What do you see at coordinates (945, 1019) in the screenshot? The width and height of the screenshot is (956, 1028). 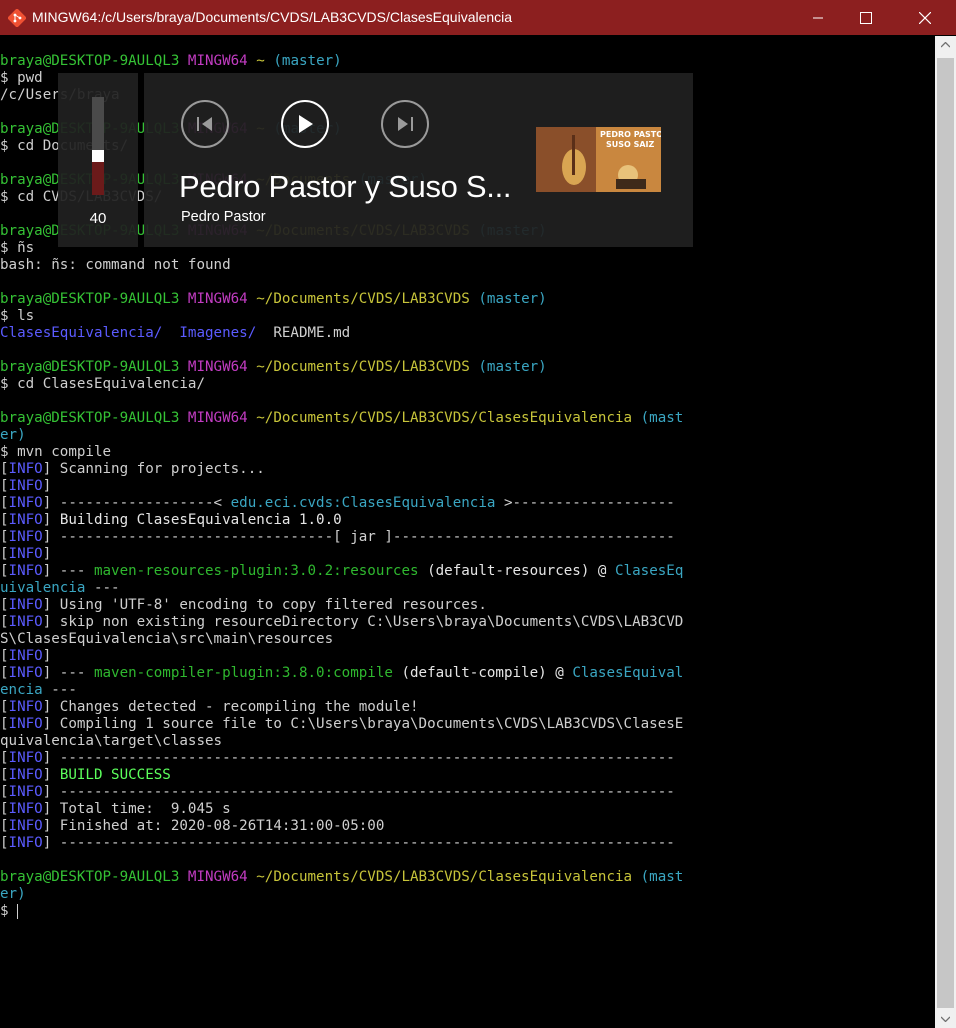 I see `scroll-down-icon` at bounding box center [945, 1019].